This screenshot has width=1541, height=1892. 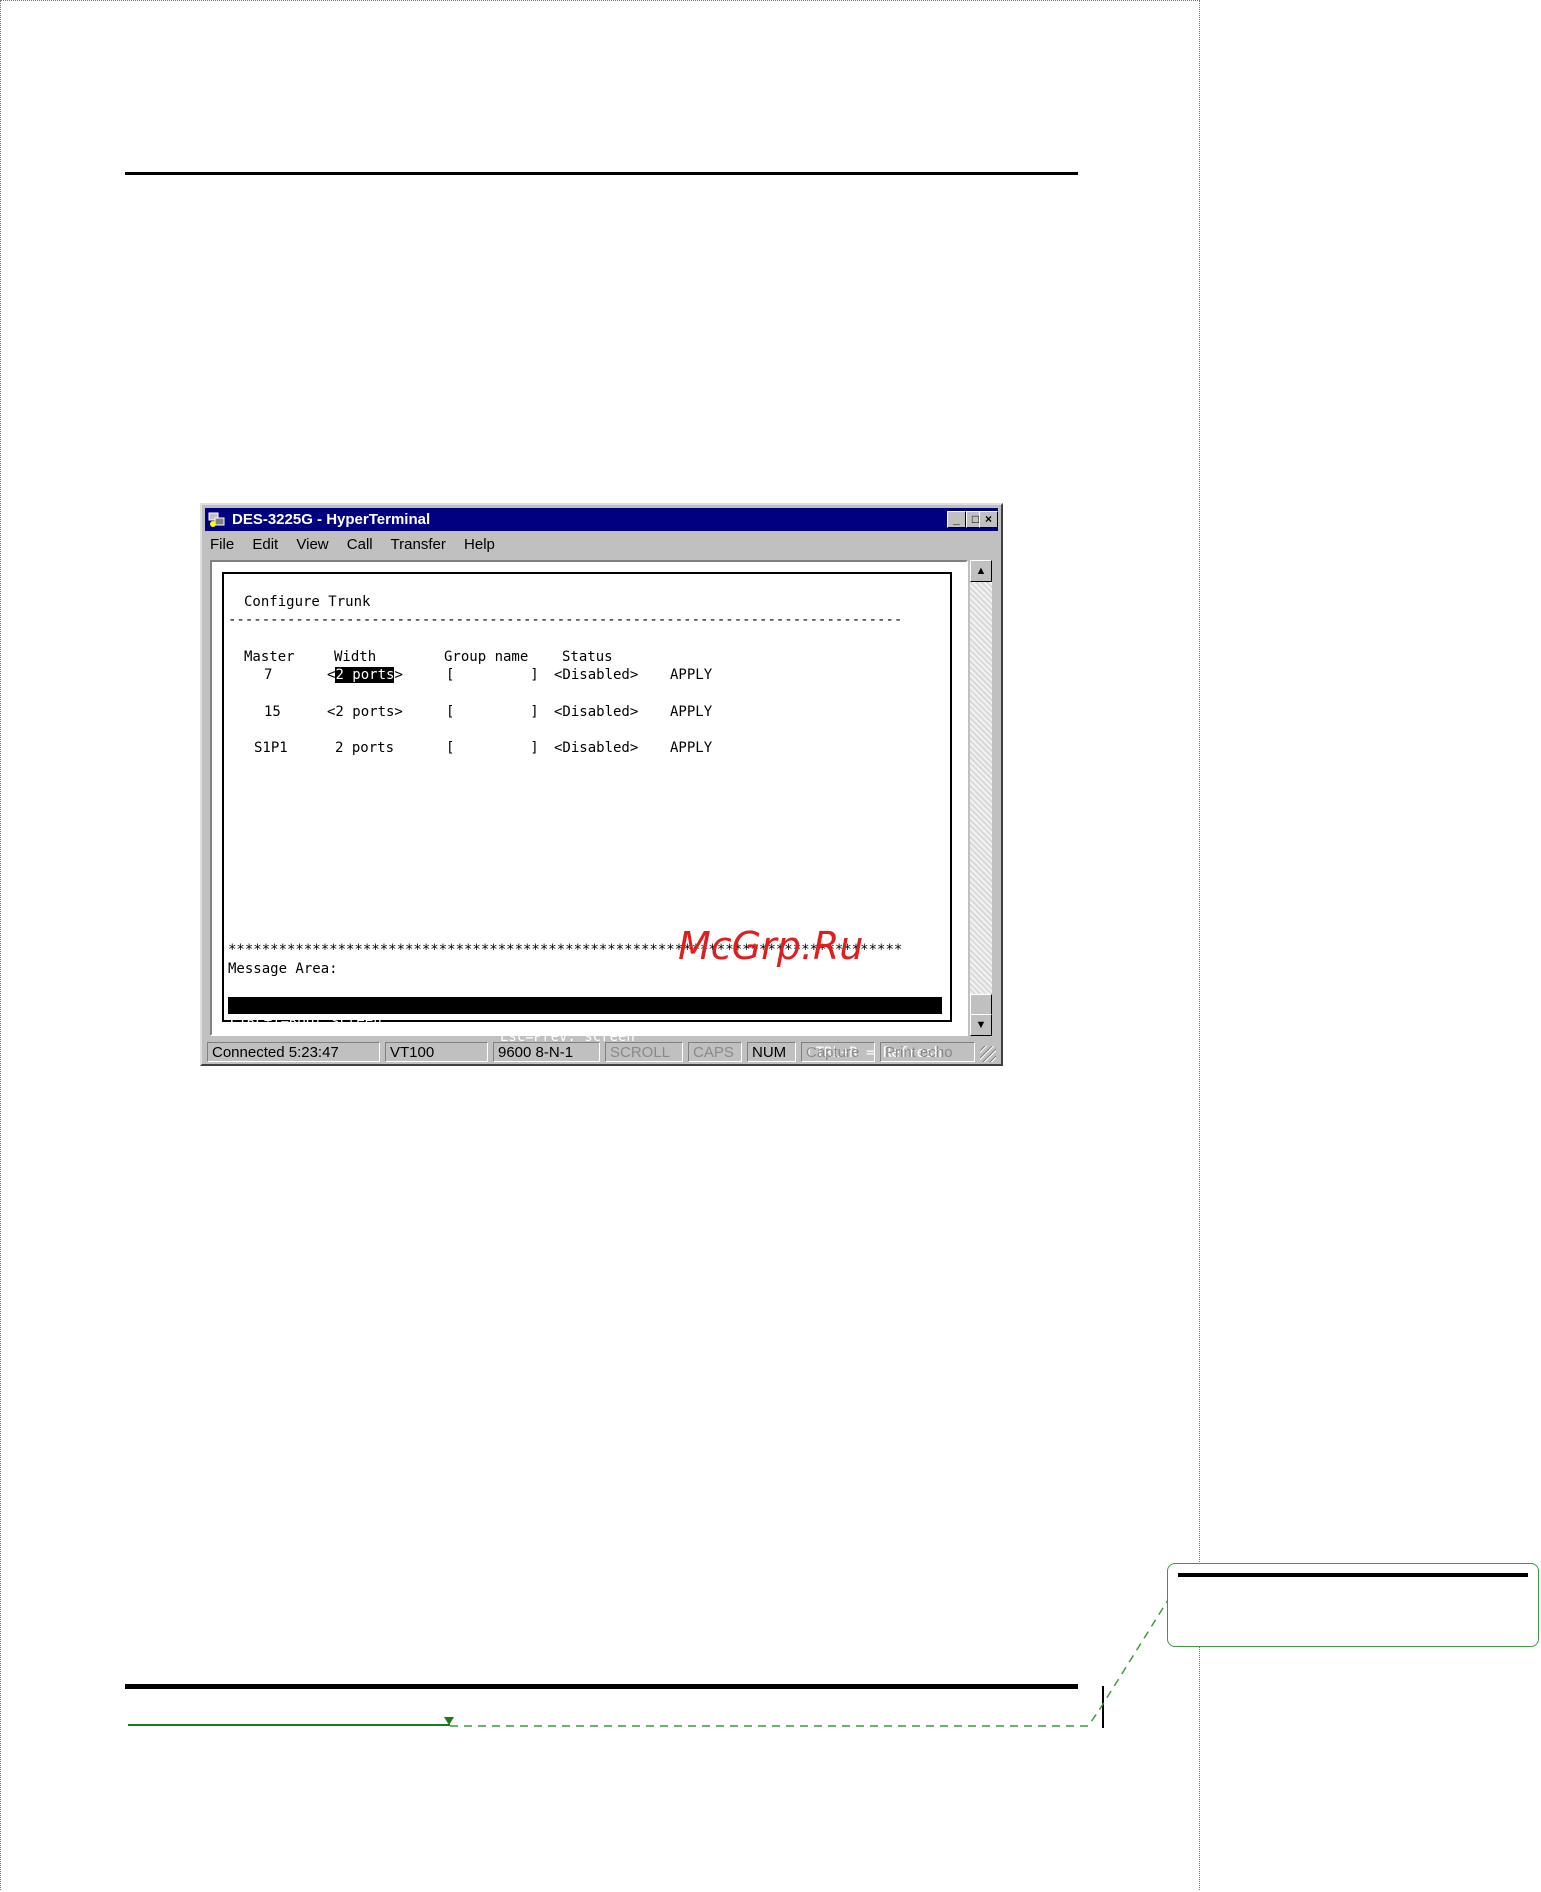 What do you see at coordinates (1353, 1605) in the screenshot?
I see `callout-box` at bounding box center [1353, 1605].